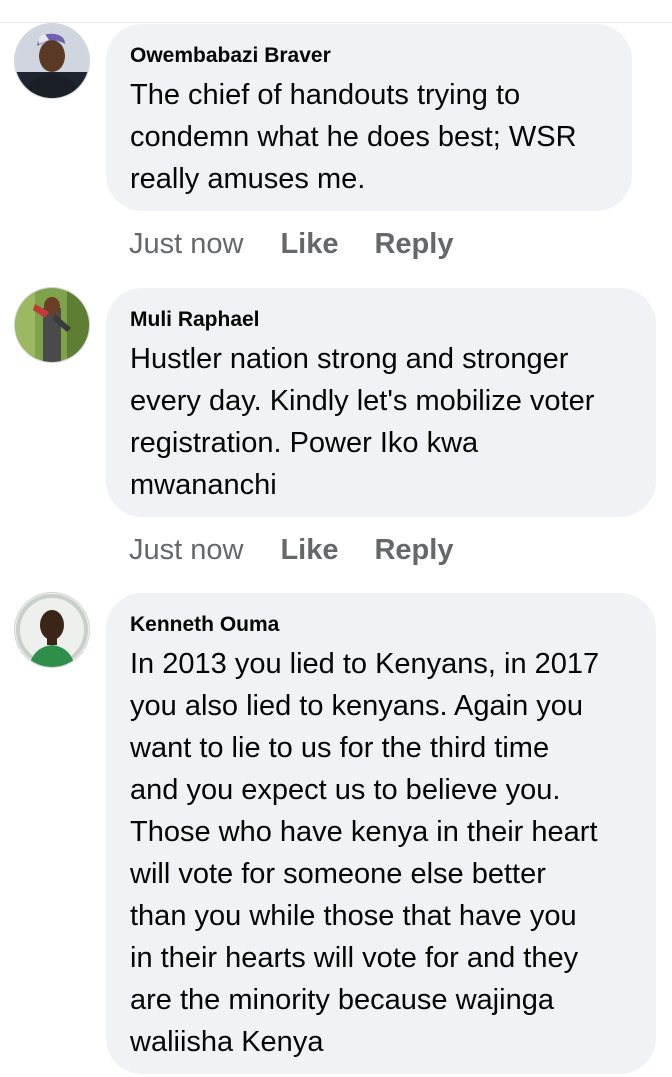 This screenshot has width=672, height=1077. Describe the element at coordinates (381, 625) in the screenshot. I see `comment-author: Kenneth Ouma` at that location.